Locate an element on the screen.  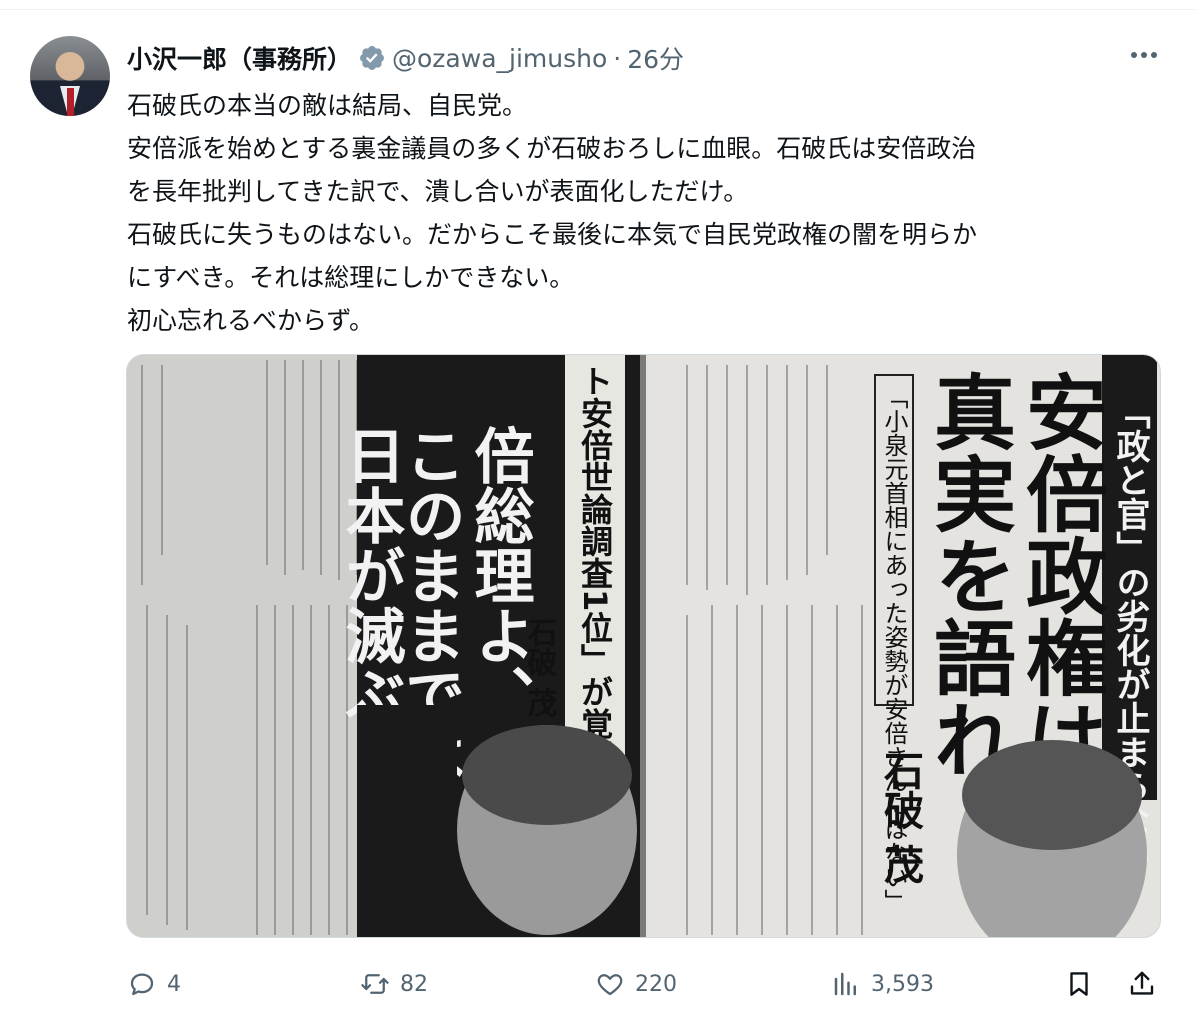
share-upload-icon is located at coordinates (1142, 983).